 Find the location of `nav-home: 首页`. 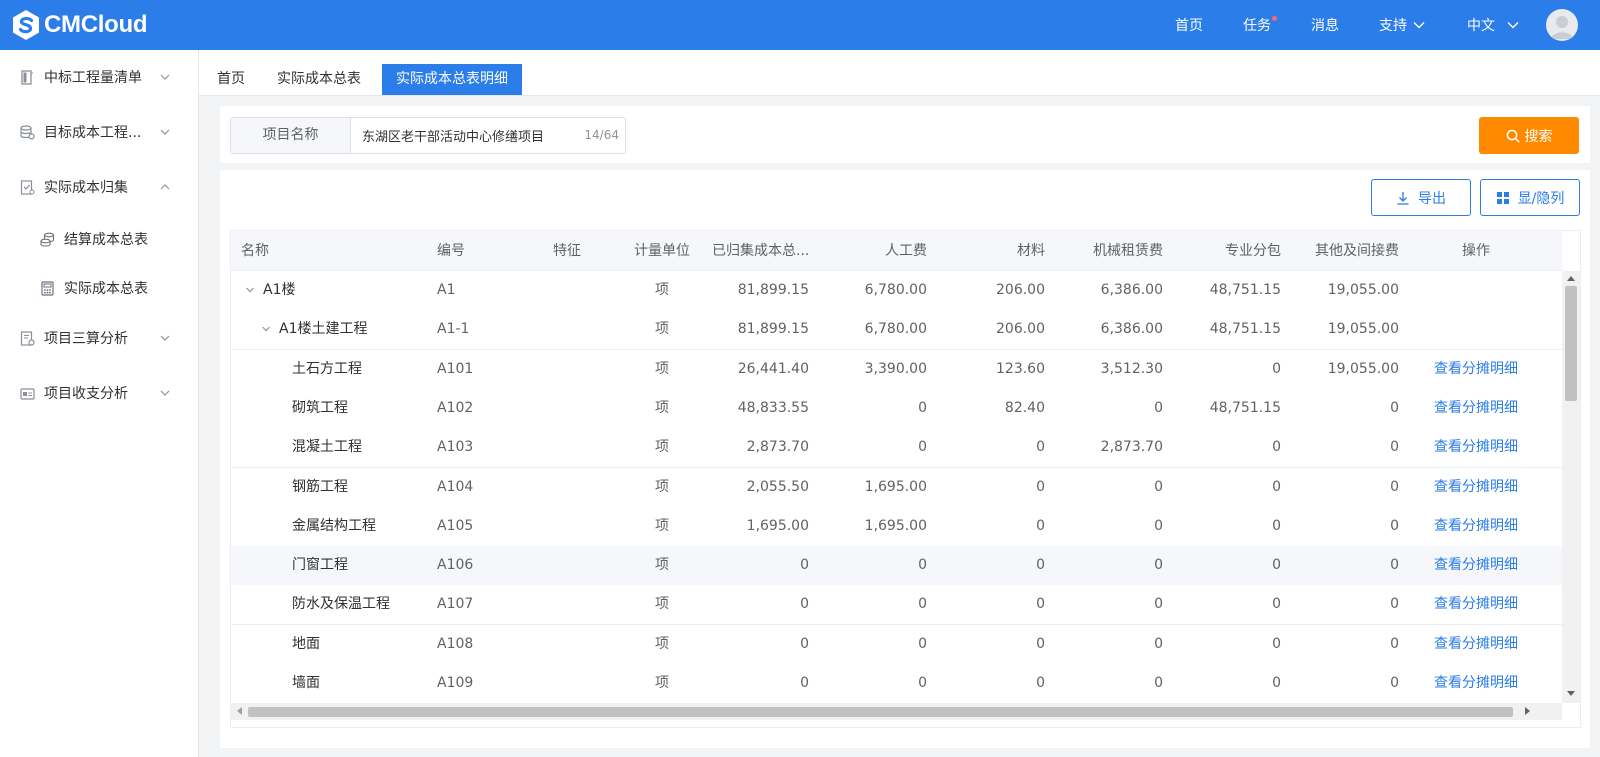

nav-home: 首页 is located at coordinates (1189, 25).